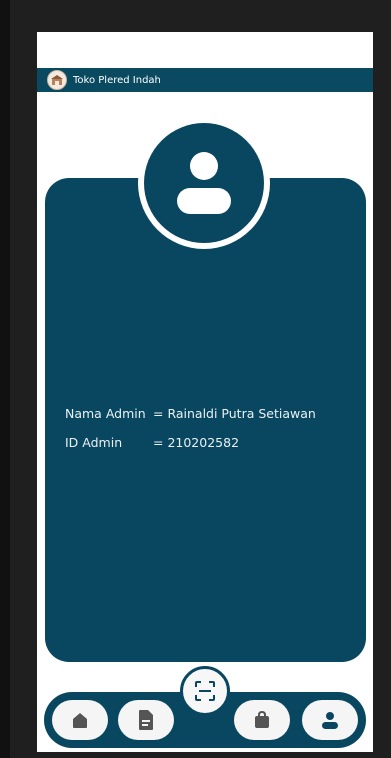  I want to click on device-frame, so click(5, 379).